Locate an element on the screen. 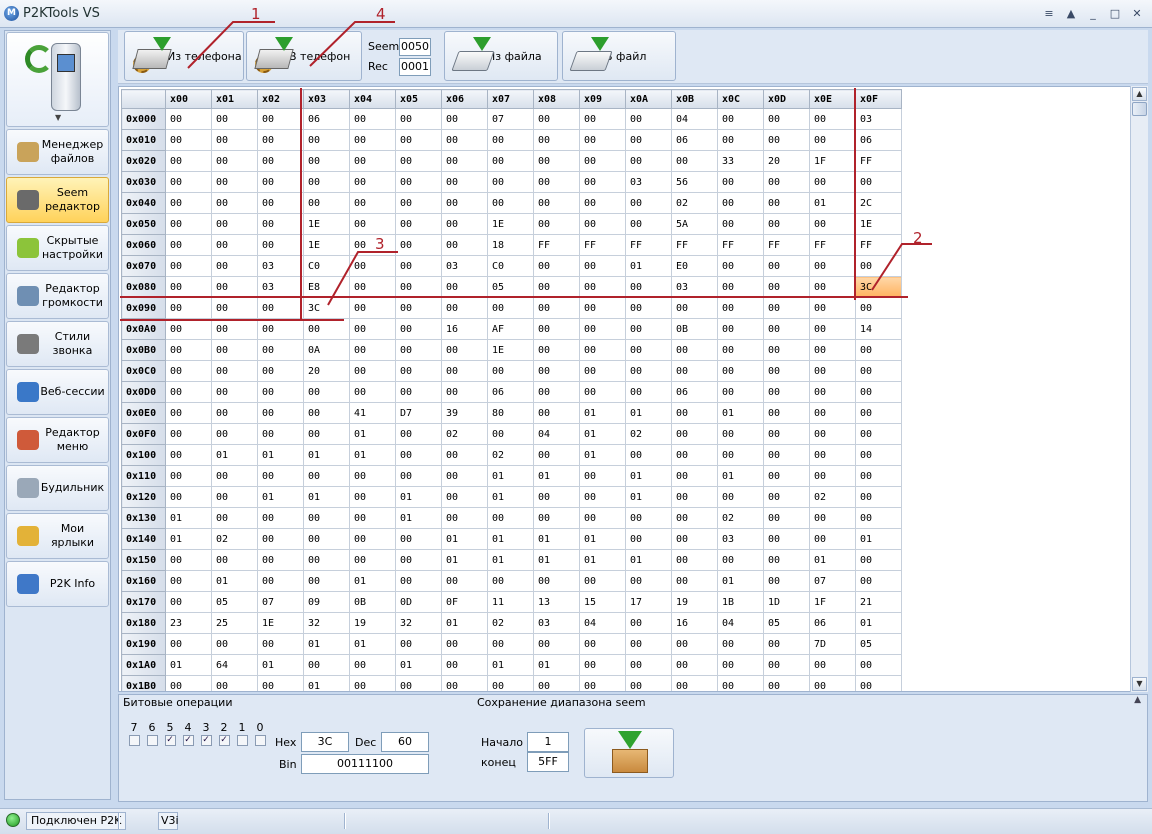 This screenshot has width=1152, height=834. hex-cell: C0 is located at coordinates (326, 266).